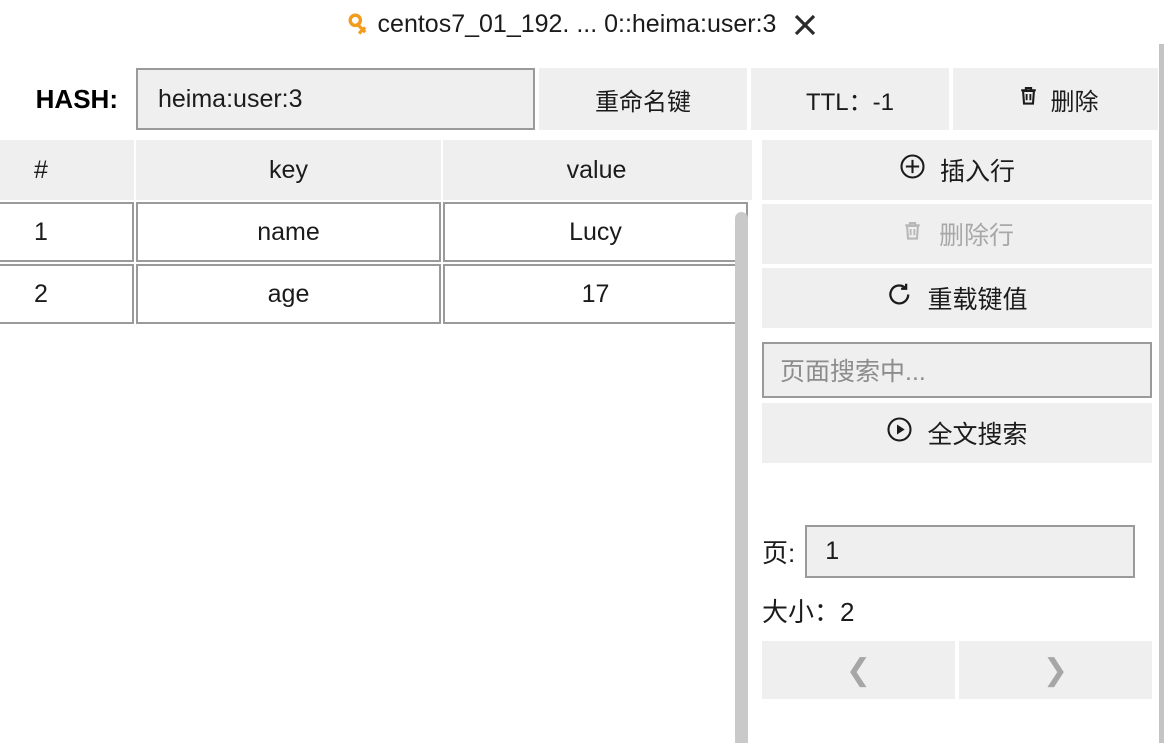  What do you see at coordinates (68, 170) in the screenshot?
I see `column-header-index: #` at bounding box center [68, 170].